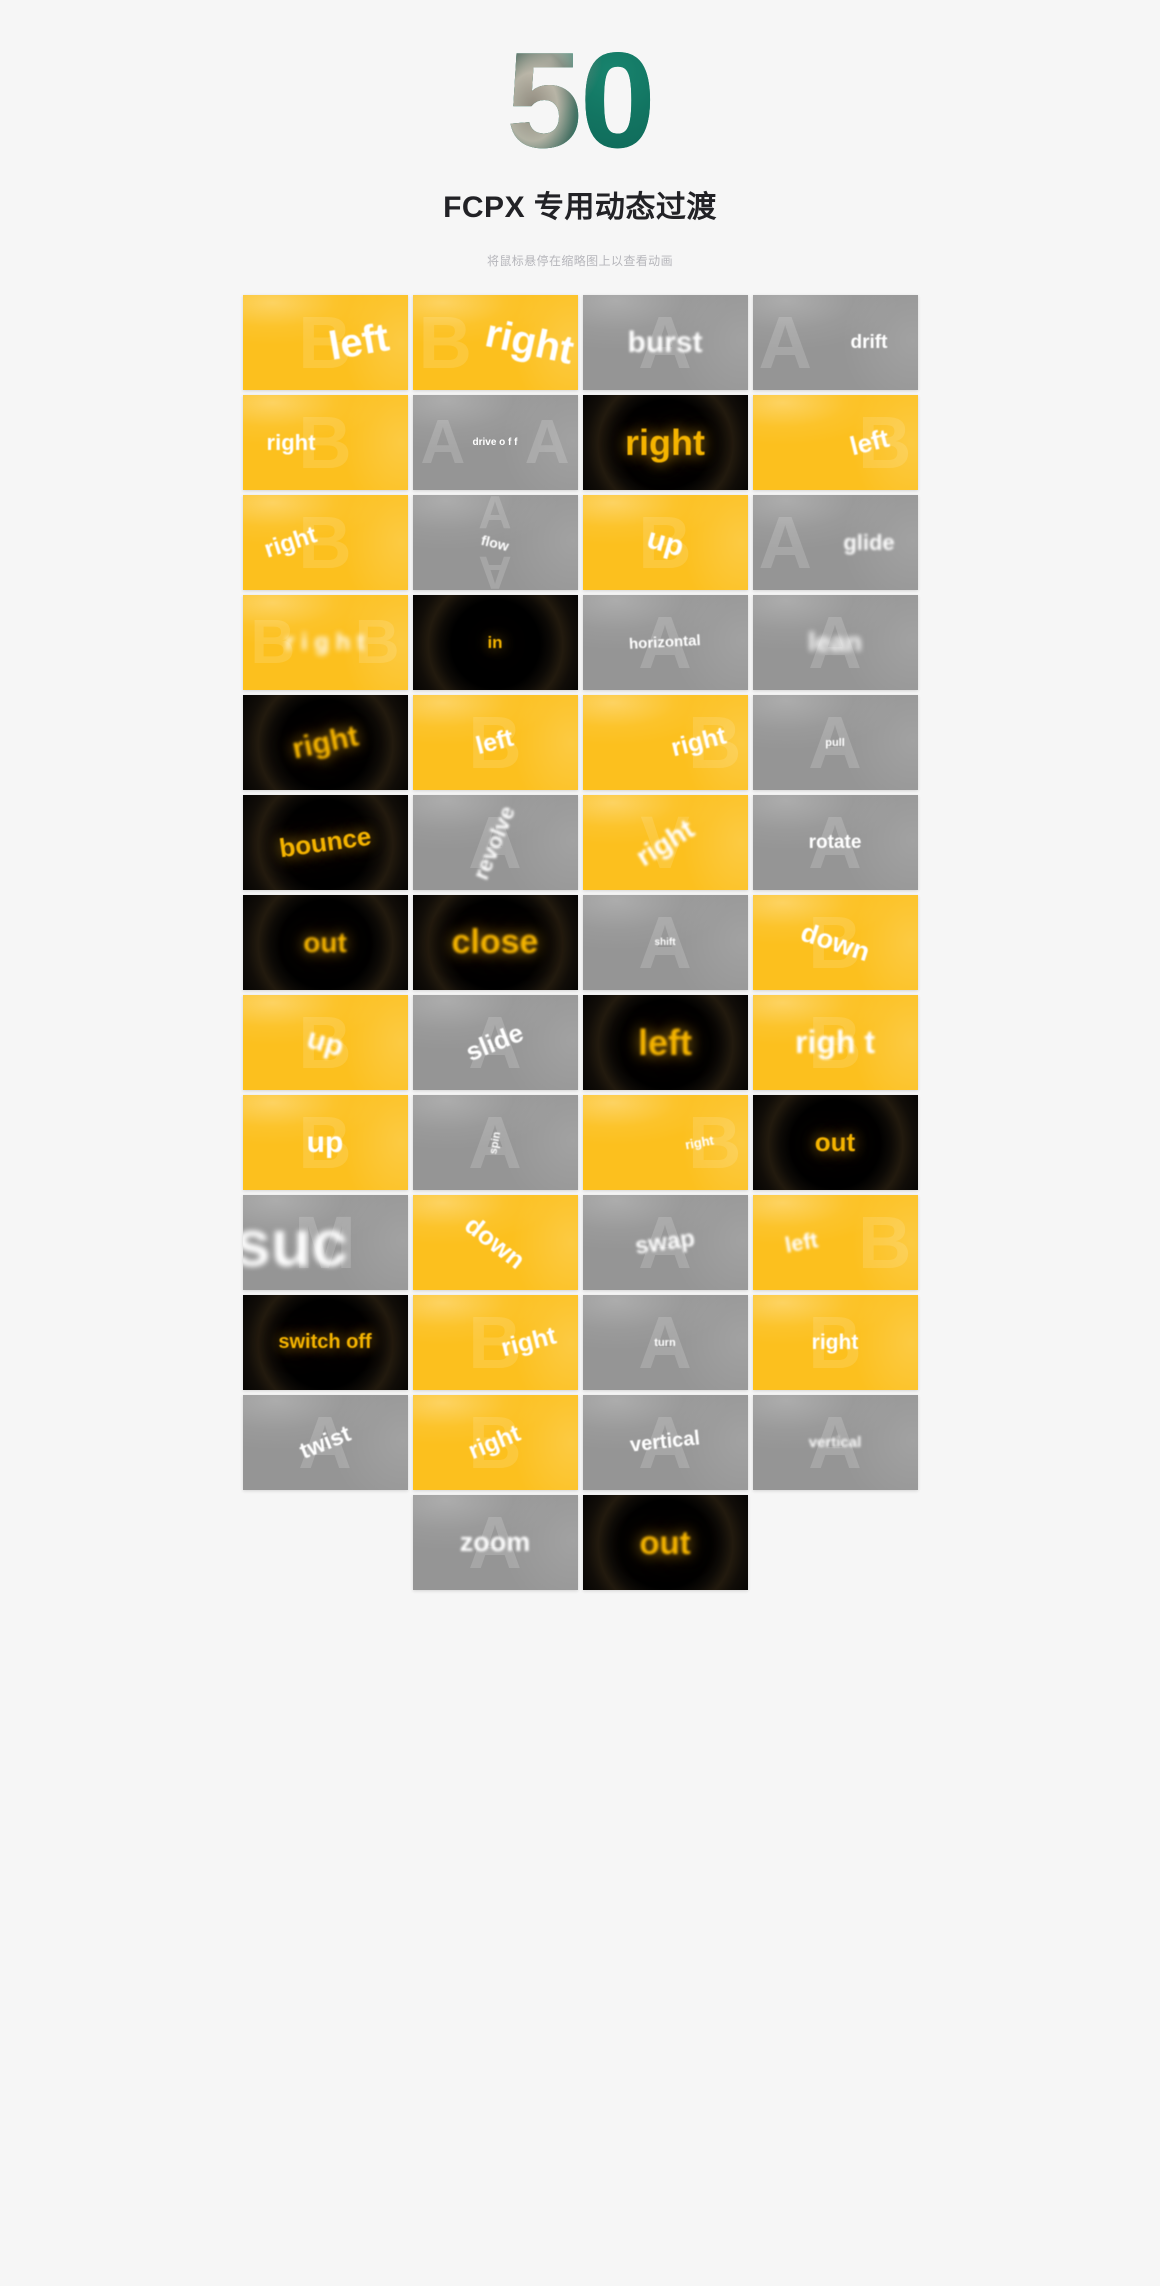 This screenshot has width=1160, height=2286. I want to click on thumbnail-label: rotate, so click(835, 842).